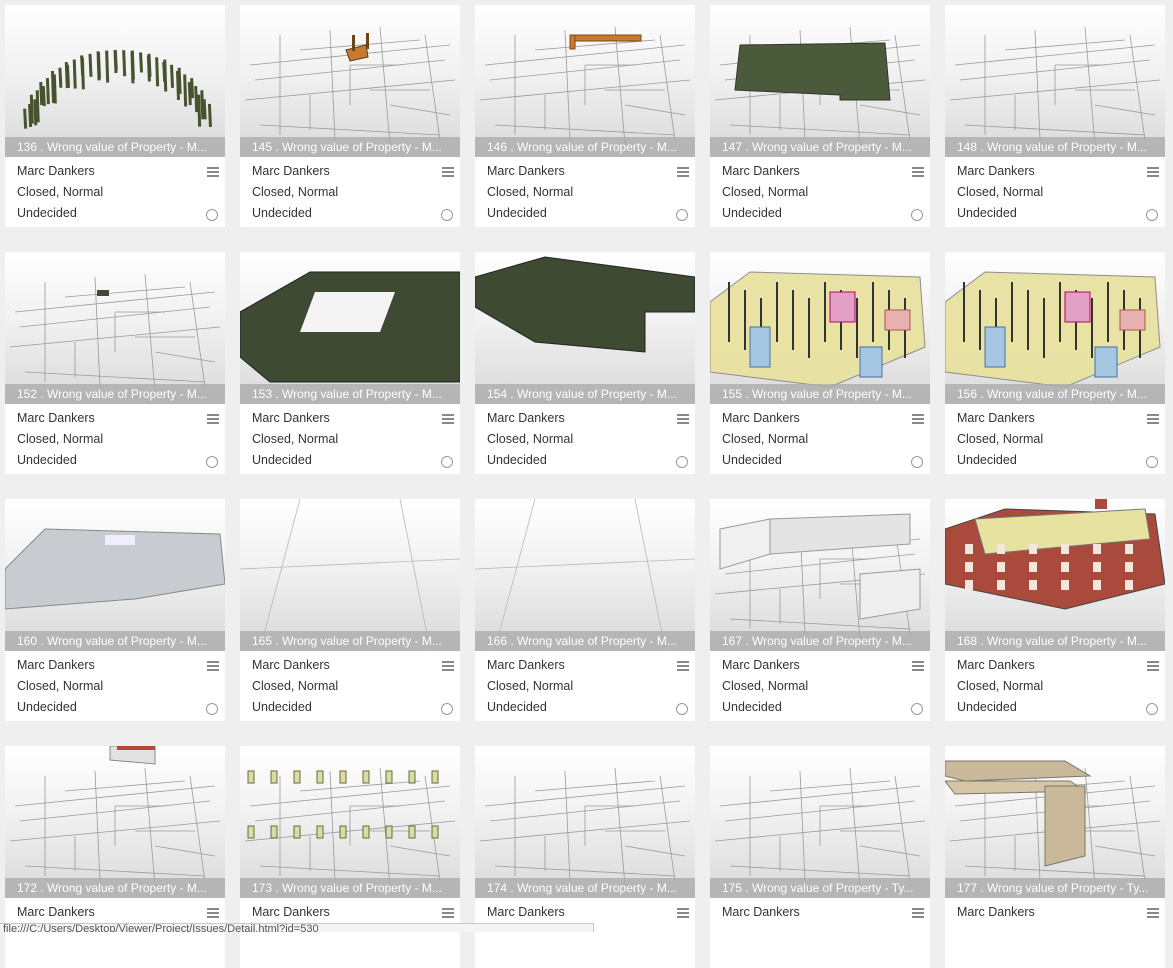  I want to click on issue-status: Closed, Normal, so click(765, 686).